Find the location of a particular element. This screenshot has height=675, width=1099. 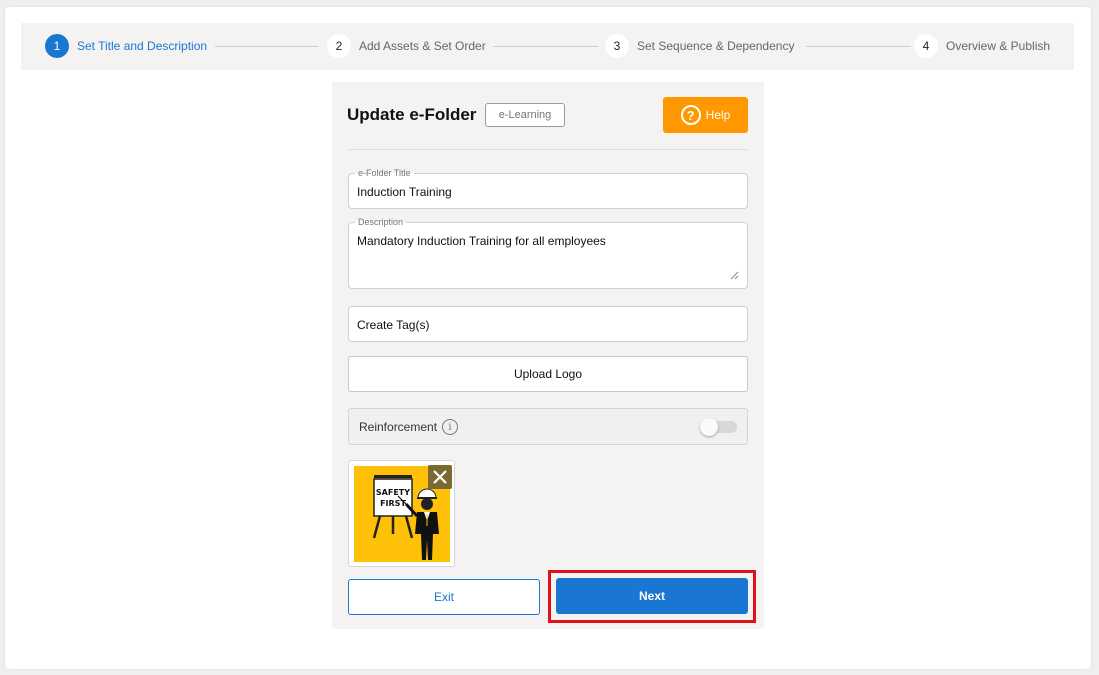

create-tags-input: Create Tag(s) is located at coordinates (548, 324).